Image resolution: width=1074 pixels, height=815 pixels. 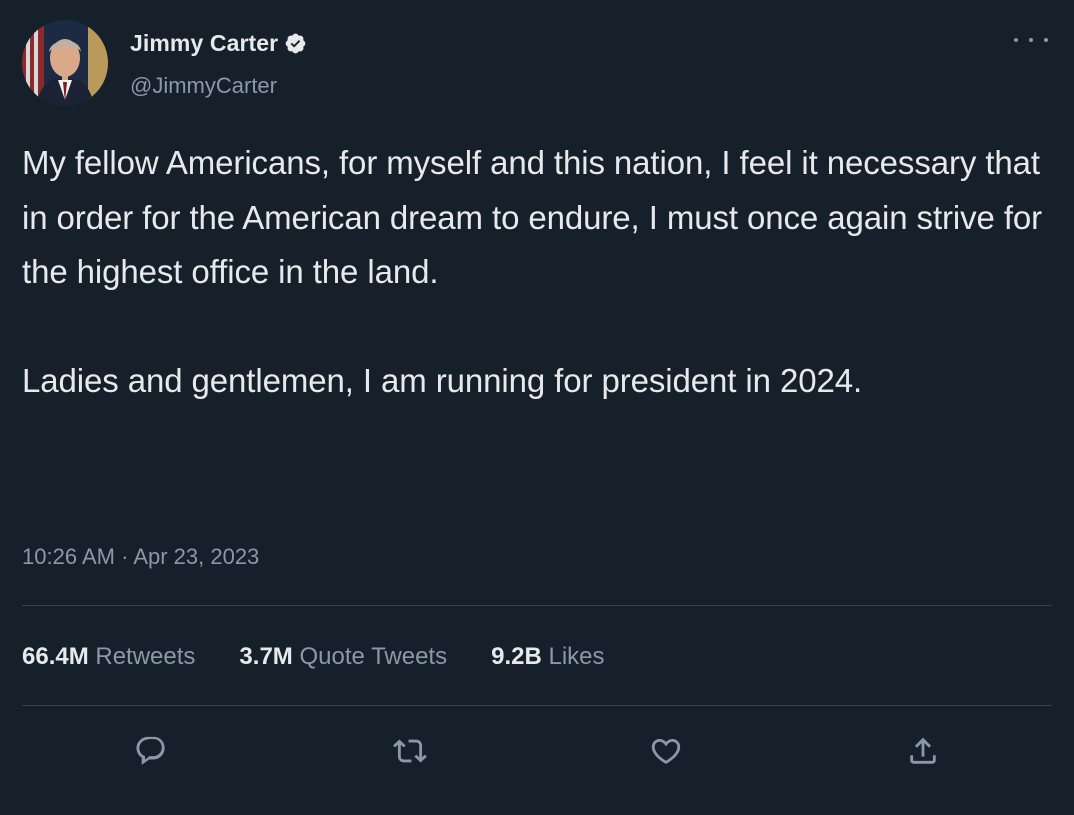 What do you see at coordinates (266, 656) in the screenshot?
I see `quote-tweets-count: 3.7M` at bounding box center [266, 656].